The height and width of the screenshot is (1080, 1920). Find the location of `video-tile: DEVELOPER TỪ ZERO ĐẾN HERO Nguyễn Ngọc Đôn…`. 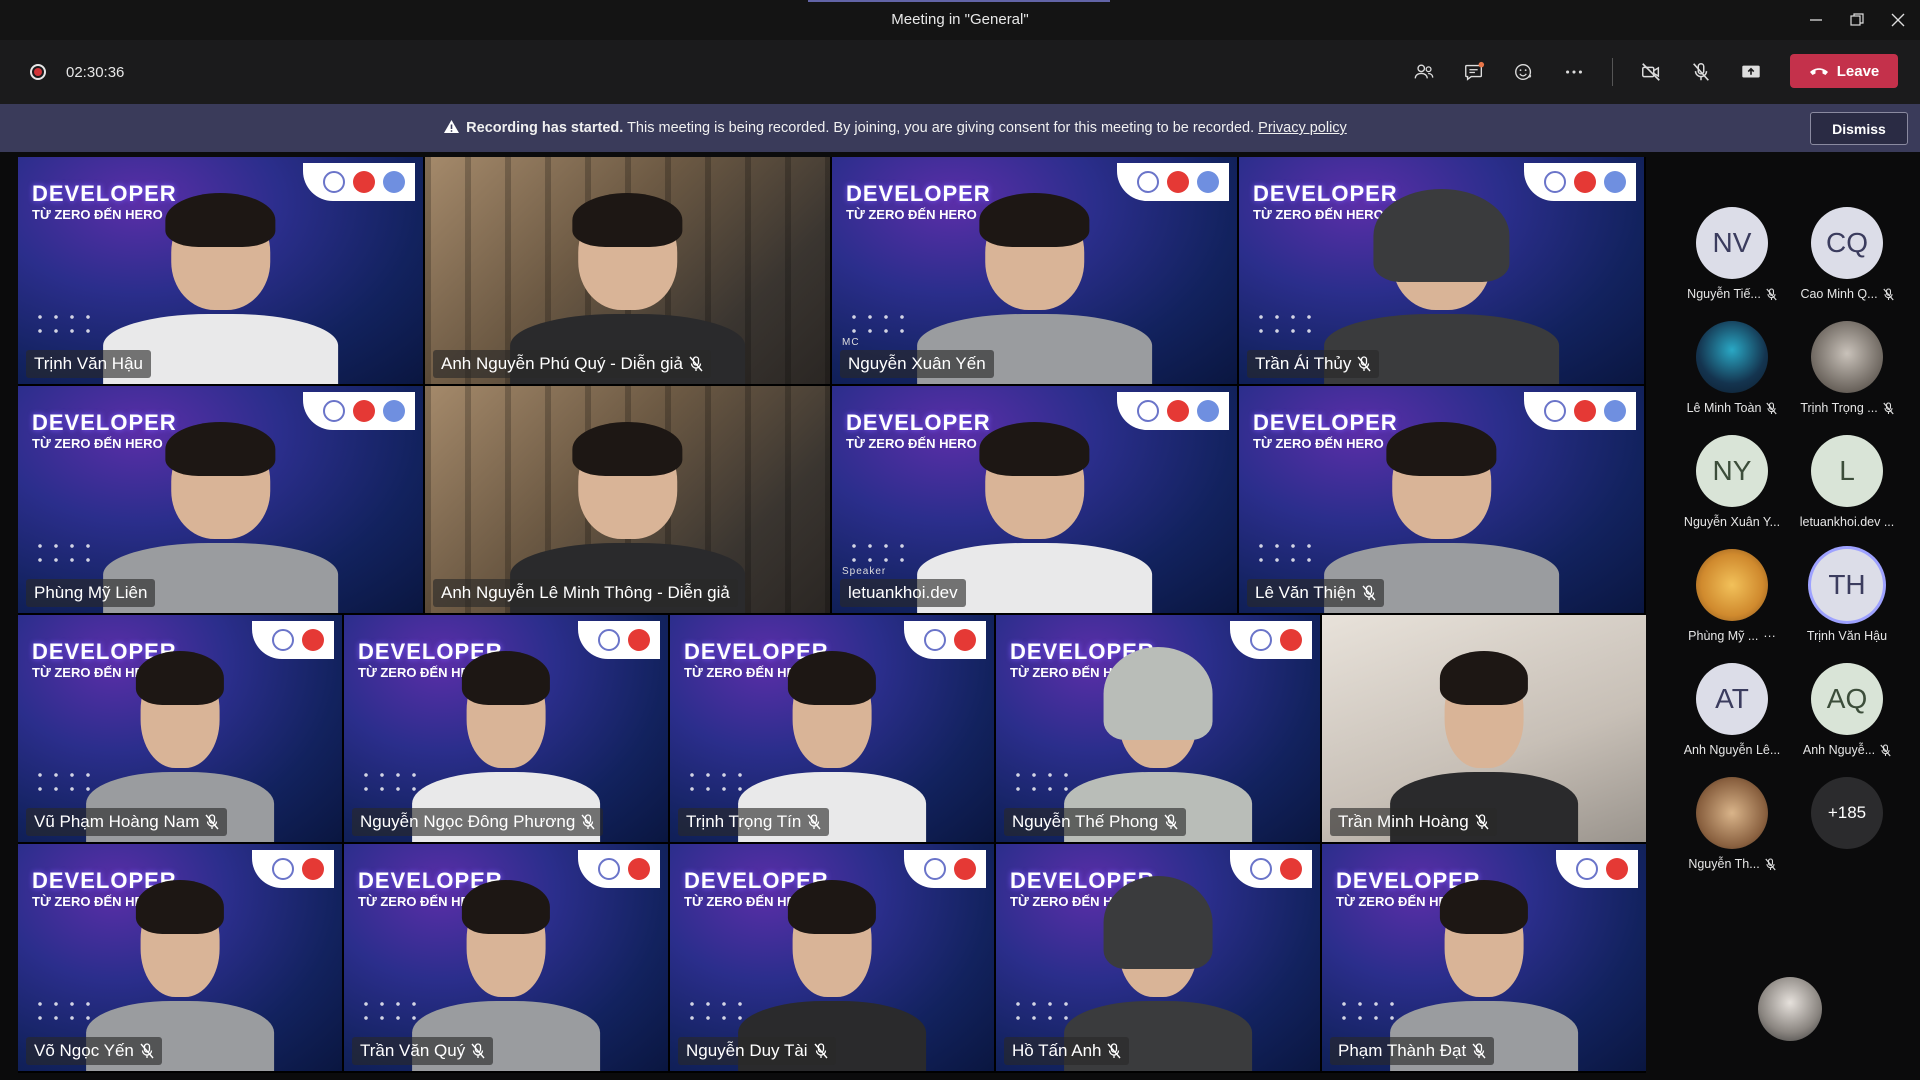

video-tile: DEVELOPER TỪ ZERO ĐẾN HERO Nguyễn Ngọc Đôn… is located at coordinates (506, 728).